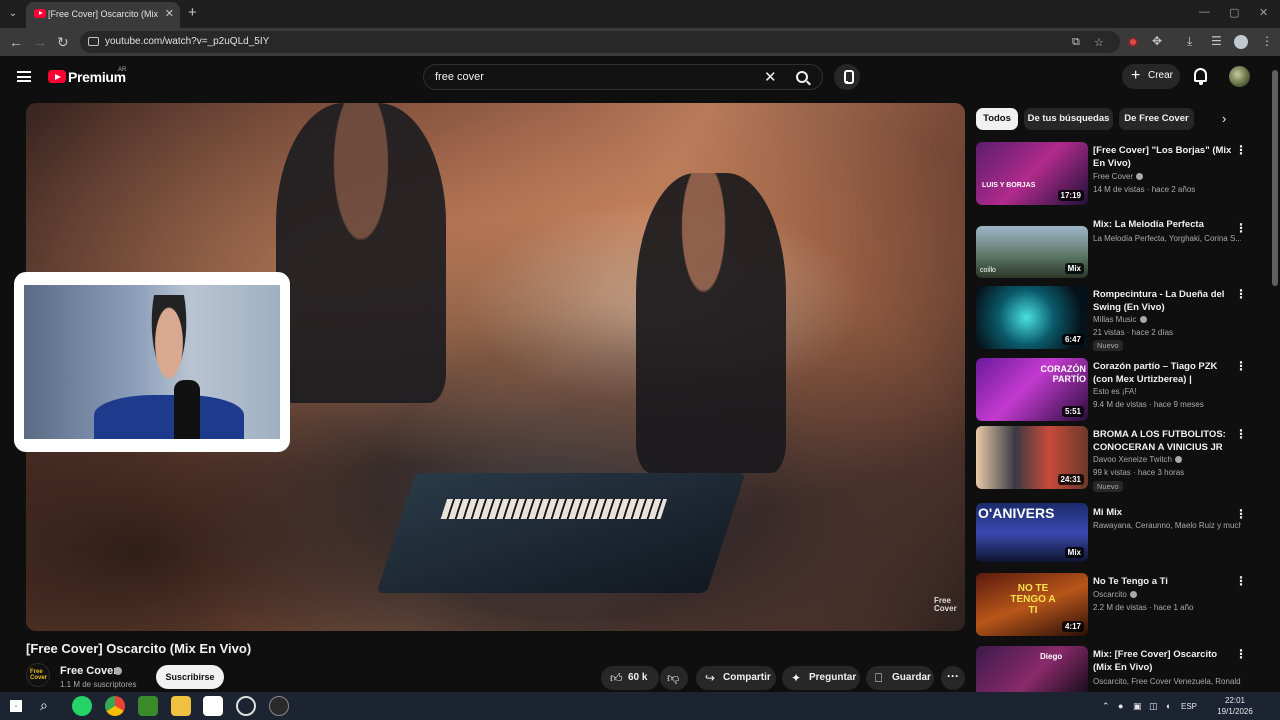 The image size is (1280, 720). What do you see at coordinates (1032, 317) in the screenshot?
I see `recommendation-thumbnail: 6:47` at bounding box center [1032, 317].